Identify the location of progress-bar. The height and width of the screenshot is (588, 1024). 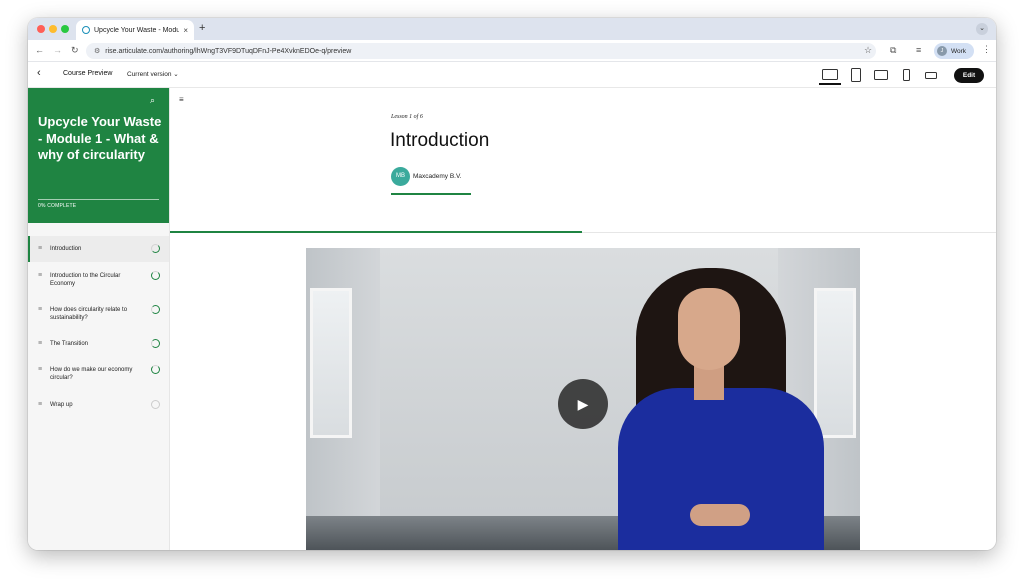
(98, 199).